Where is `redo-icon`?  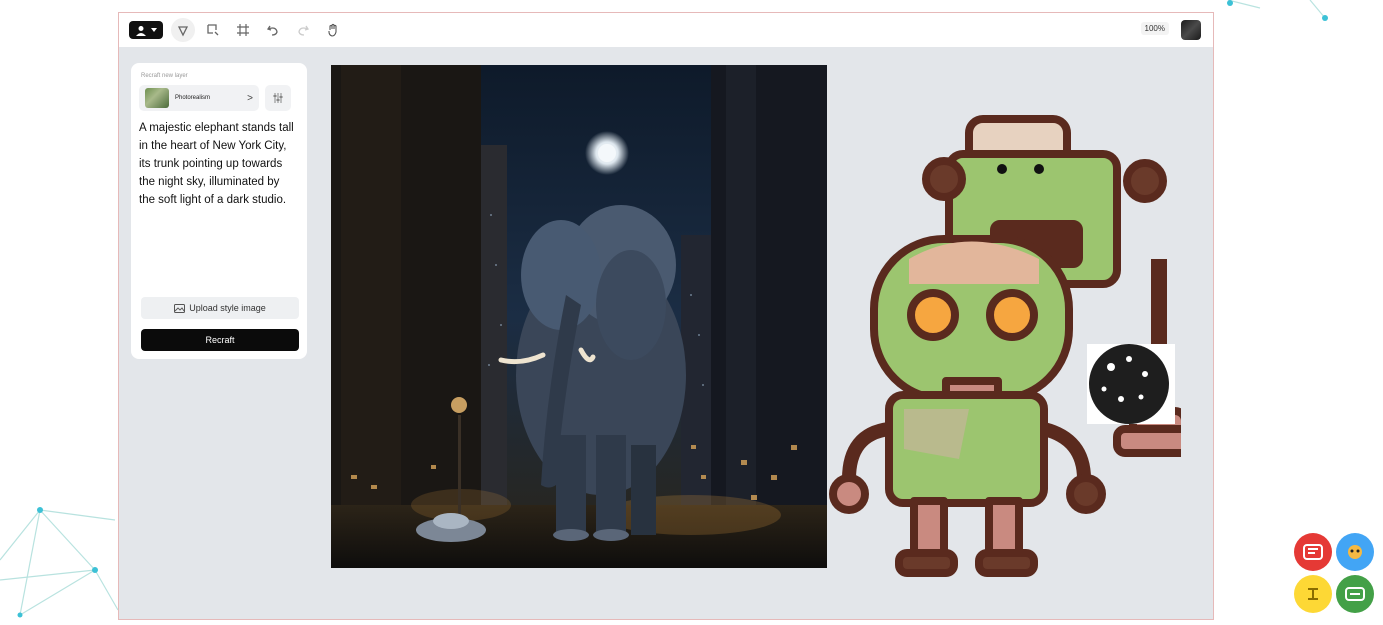
redo-icon is located at coordinates (304, 30).